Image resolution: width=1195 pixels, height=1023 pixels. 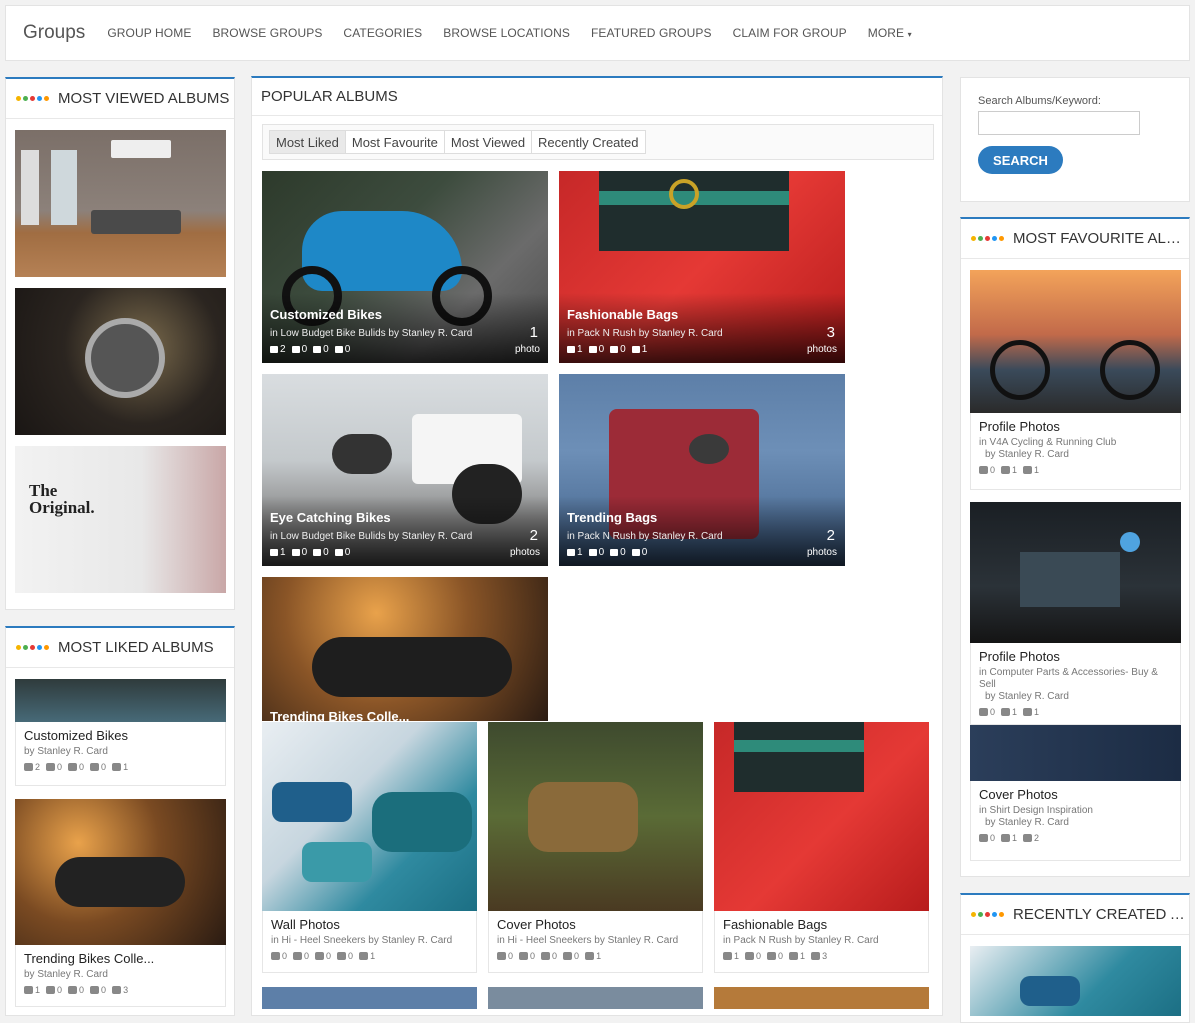 What do you see at coordinates (283, 349) in the screenshot?
I see `likes-count: 2` at bounding box center [283, 349].